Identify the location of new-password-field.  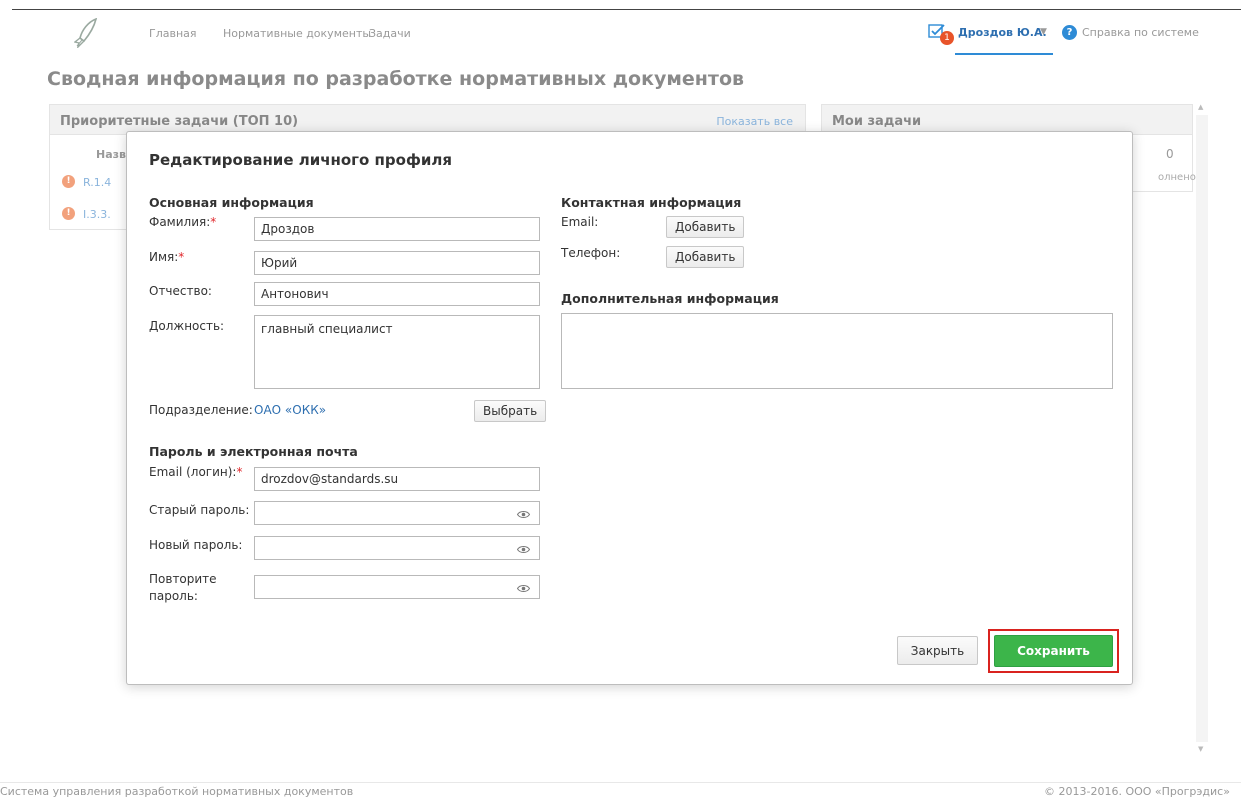
(397, 548).